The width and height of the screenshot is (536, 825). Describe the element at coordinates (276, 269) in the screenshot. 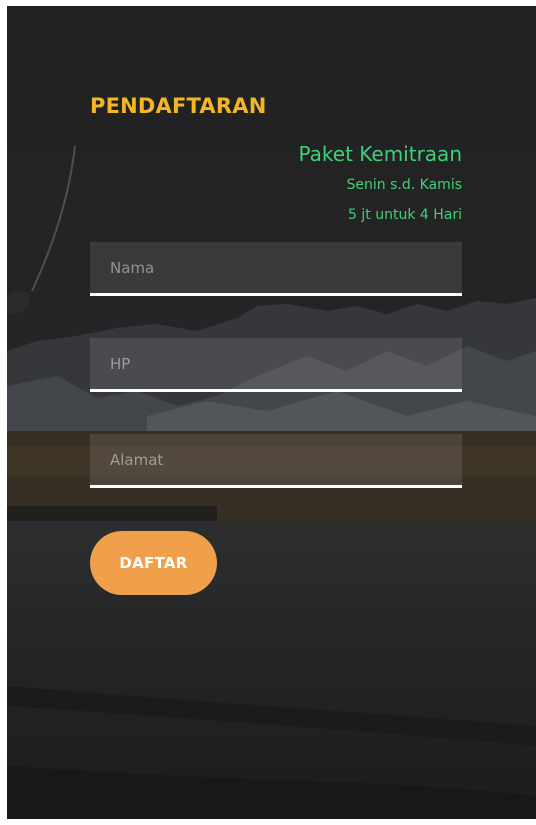

I see `name-input` at that location.